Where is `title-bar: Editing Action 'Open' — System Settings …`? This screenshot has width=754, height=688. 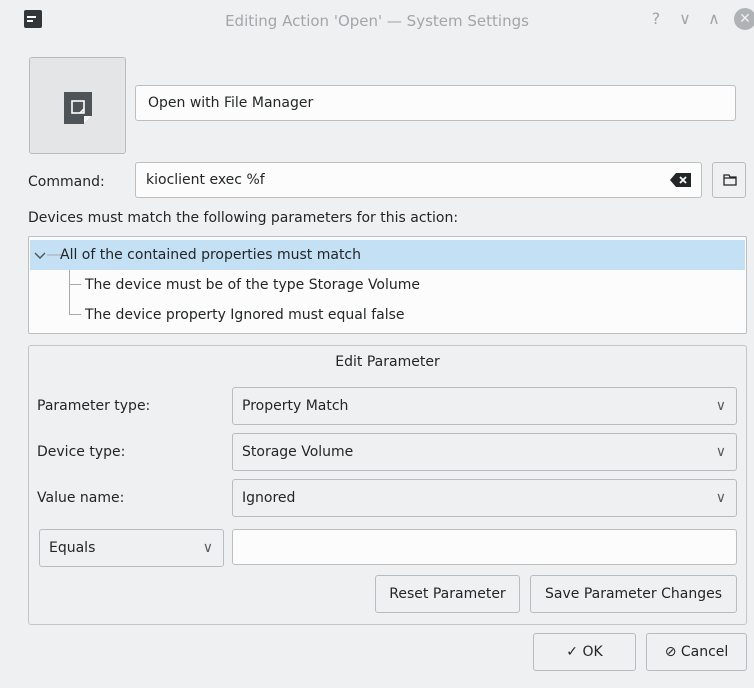
title-bar: Editing Action 'Open' — System Settings … is located at coordinates (377, 22).